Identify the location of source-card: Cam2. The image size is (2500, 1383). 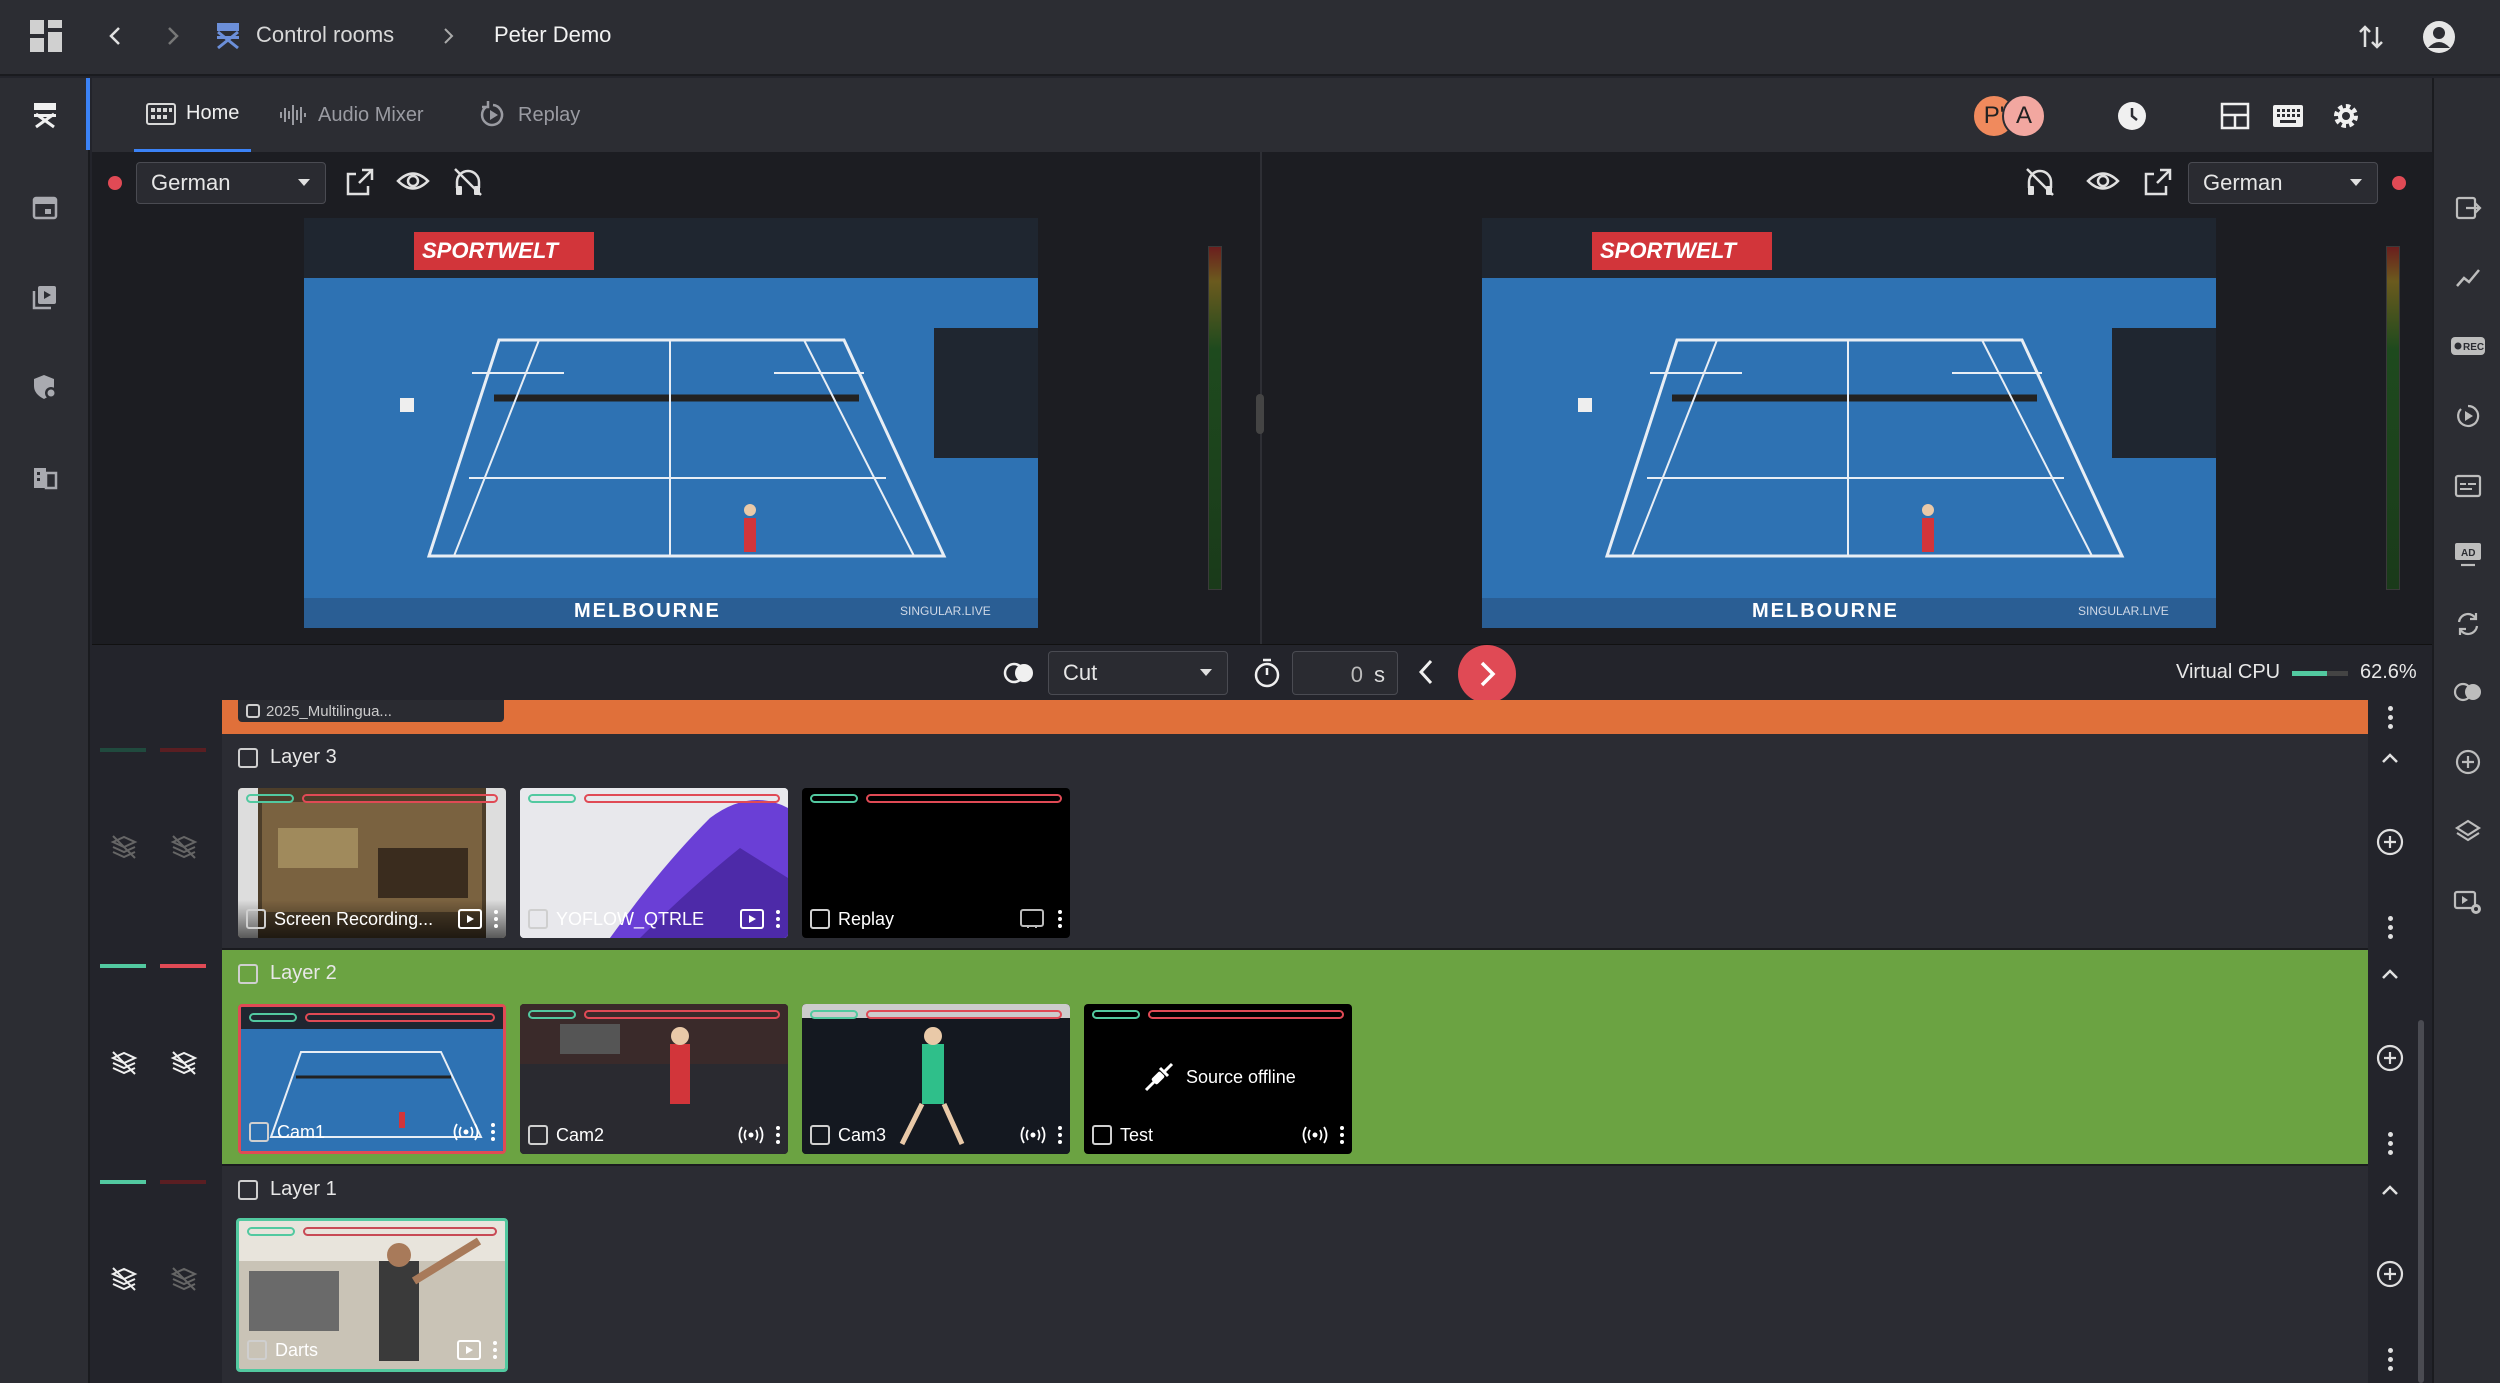
(654, 1079).